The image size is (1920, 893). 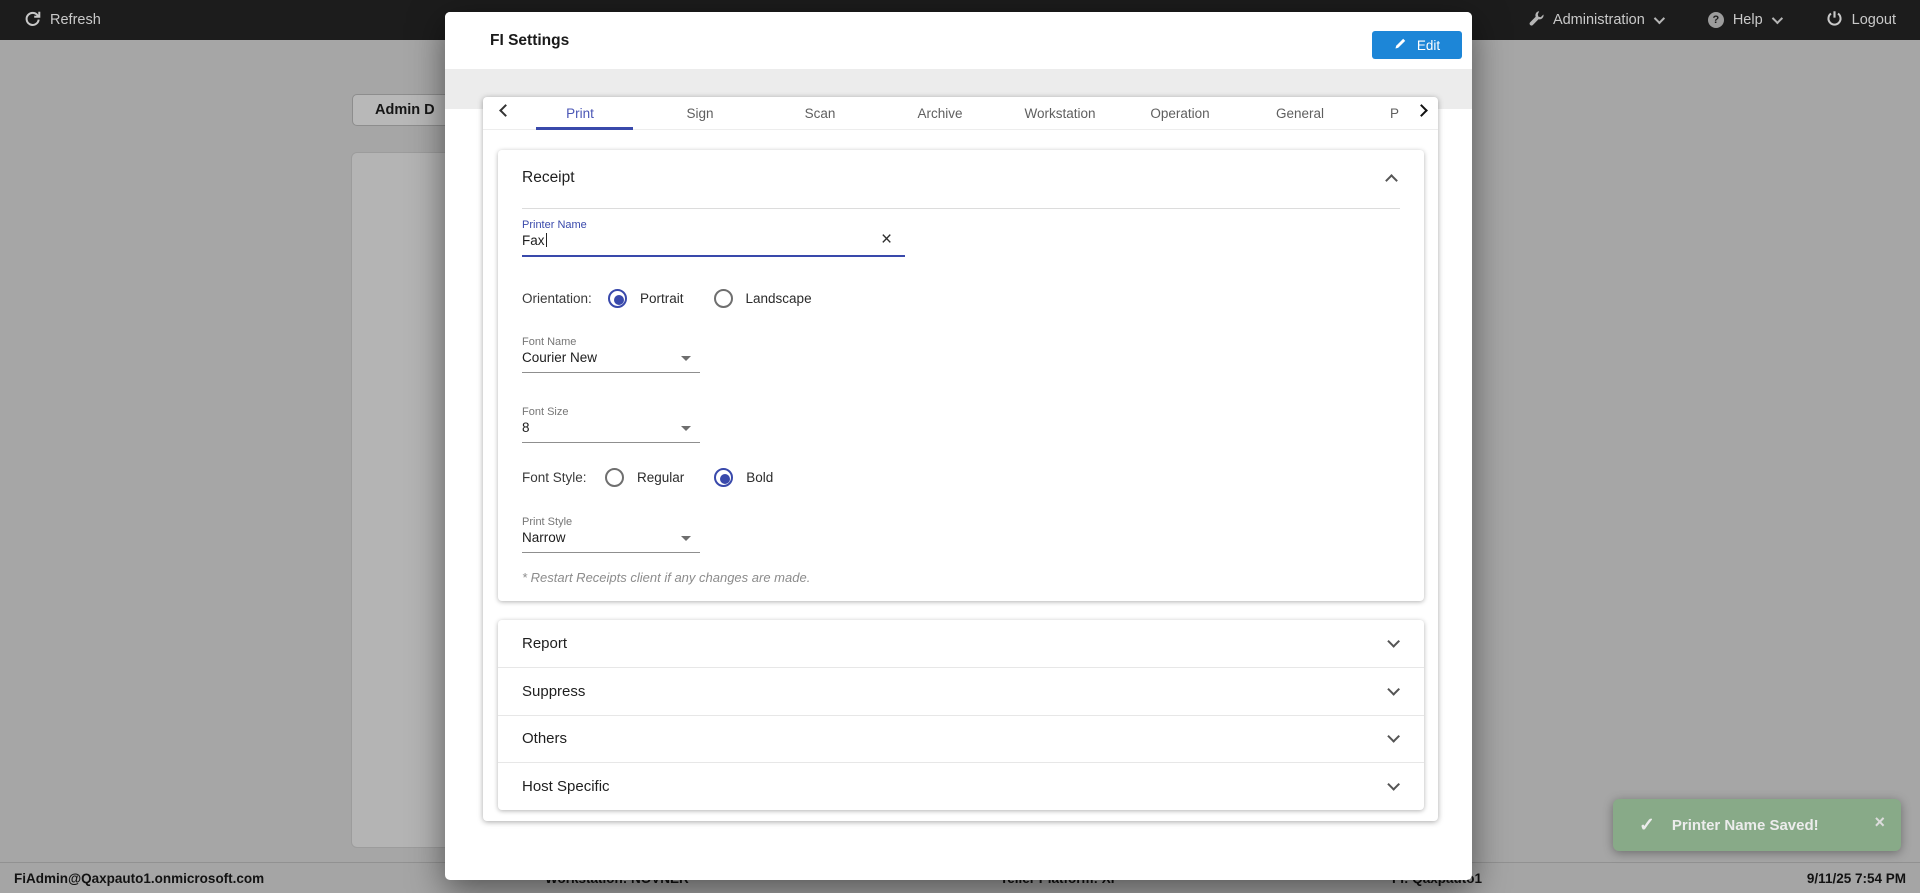 I want to click on printer-name-underline, so click(x=713, y=256).